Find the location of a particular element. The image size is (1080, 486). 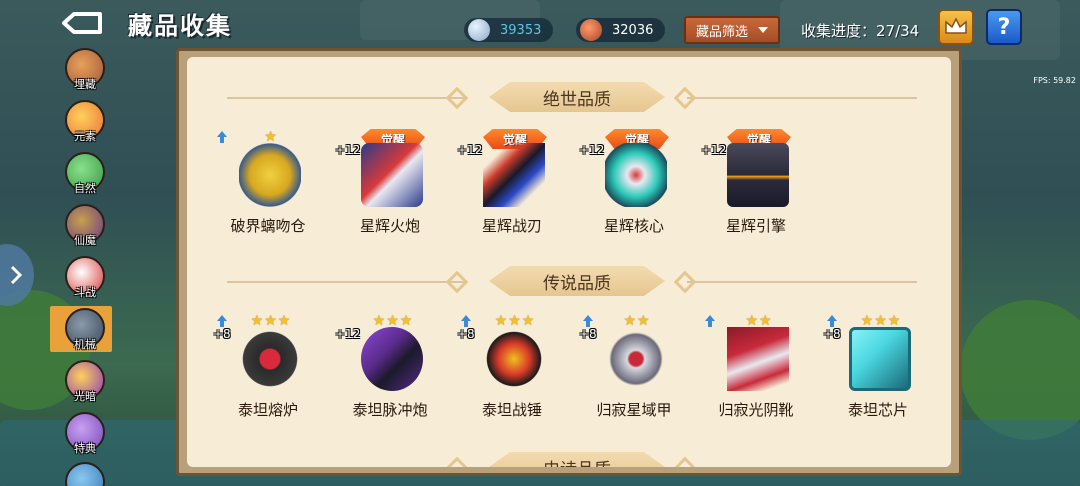

collection-item: +8 ★★★ 泰坦战锤 is located at coordinates (512, 368).